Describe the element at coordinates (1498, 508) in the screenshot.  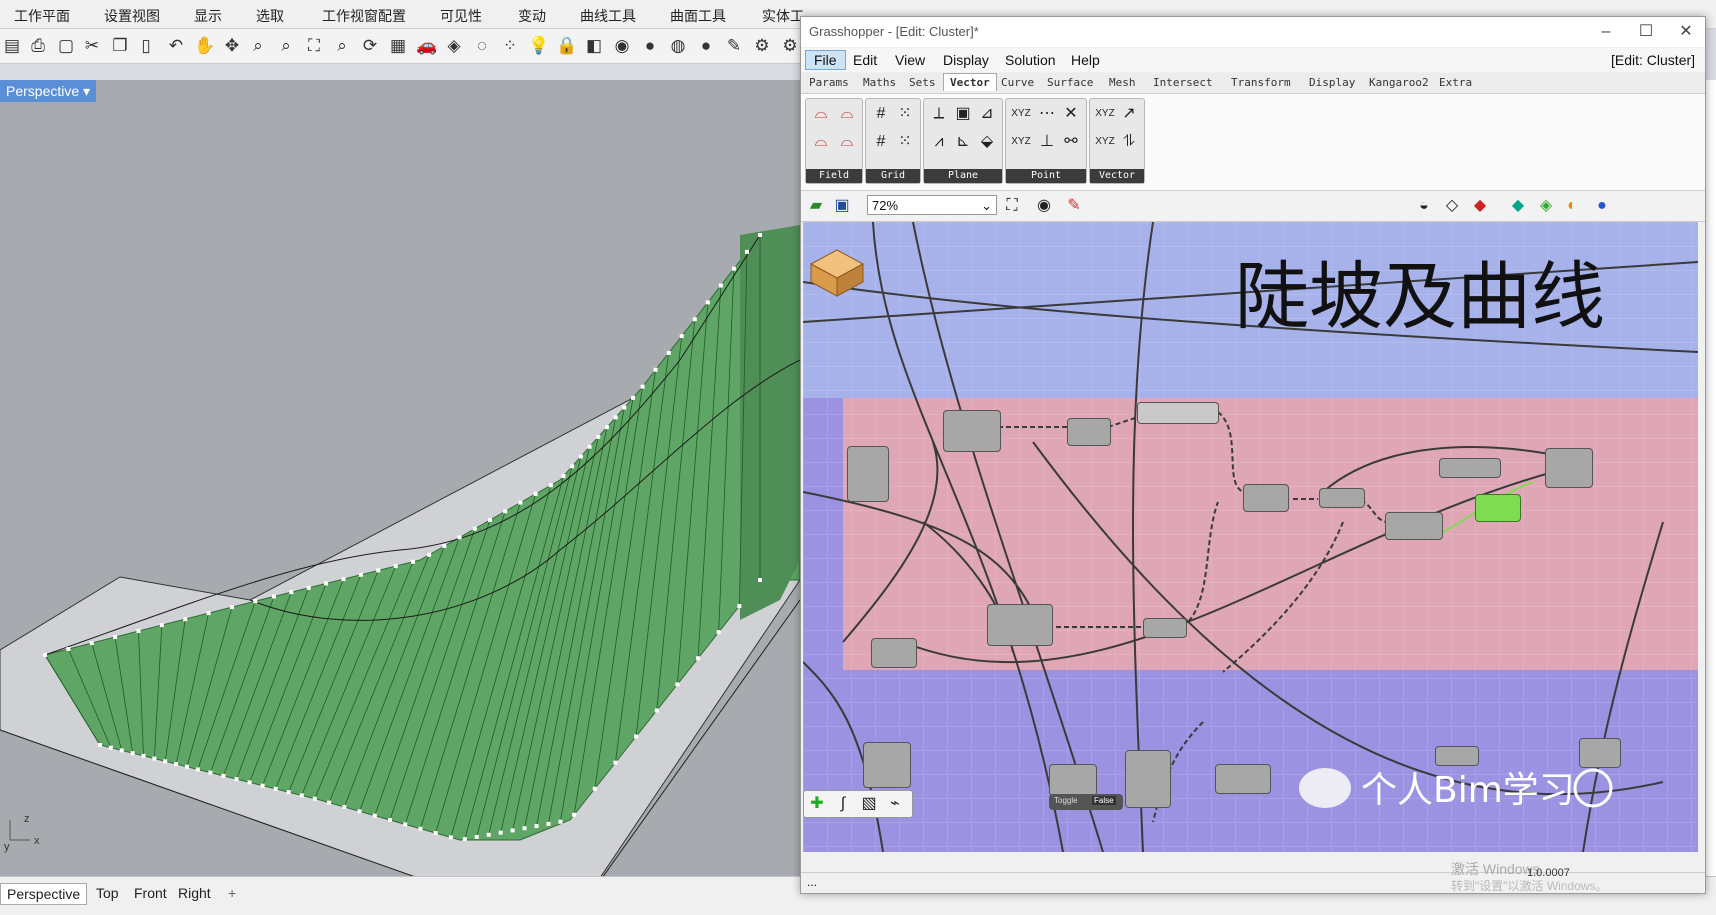
I see `node-selected-green` at that location.